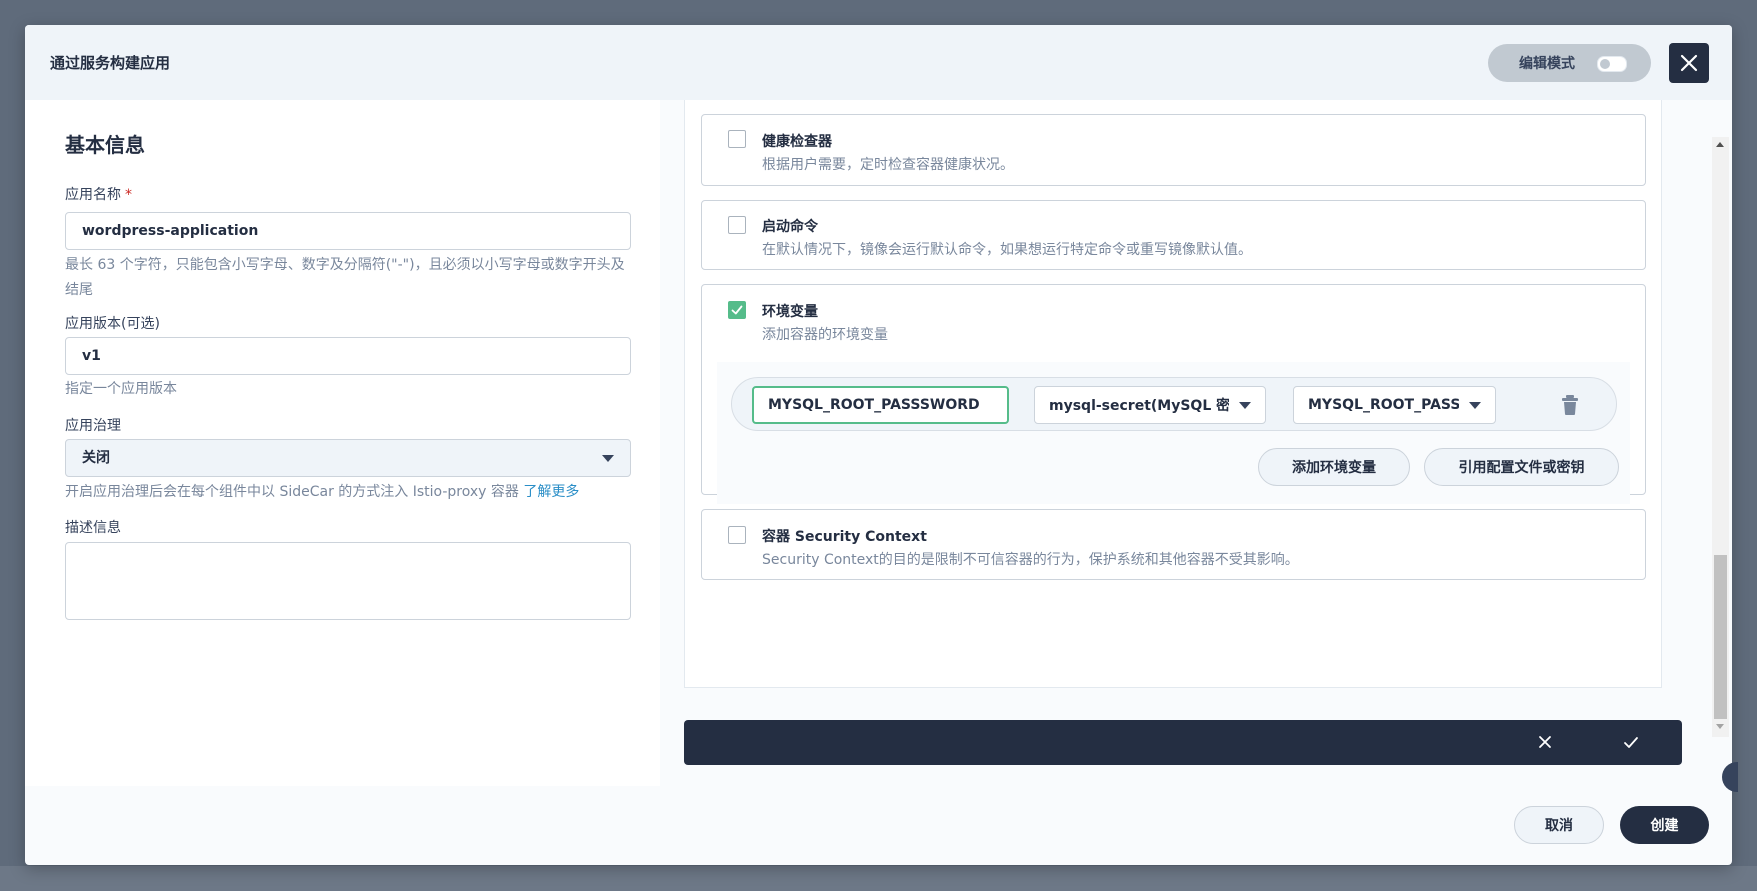 Image resolution: width=1757 pixels, height=891 pixels. What do you see at coordinates (878, 878) in the screenshot?
I see `background-strip` at bounding box center [878, 878].